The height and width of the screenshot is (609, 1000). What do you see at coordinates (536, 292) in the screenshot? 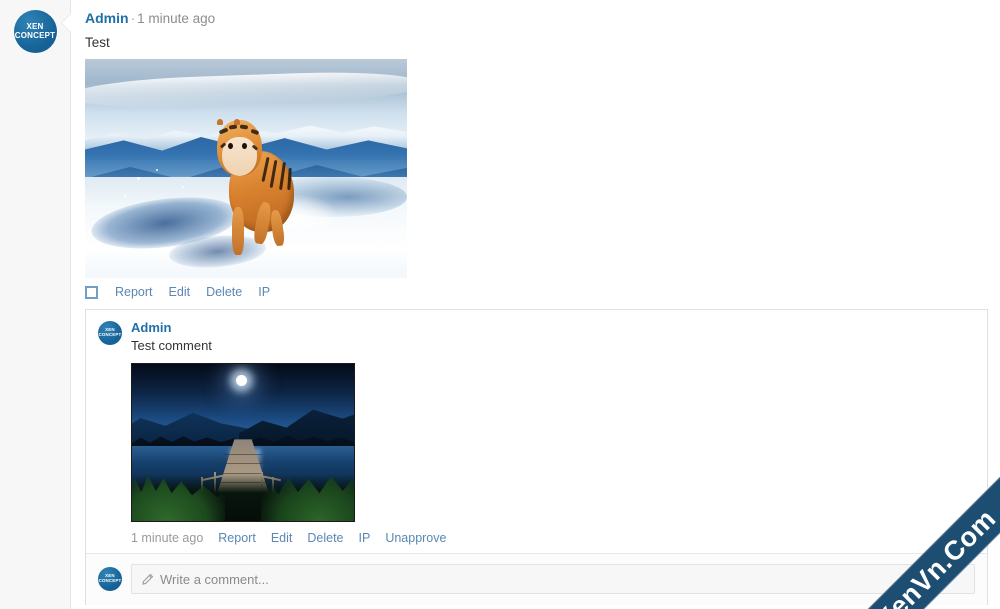
I see `post-actions: Report Edit Delete IP` at bounding box center [536, 292].